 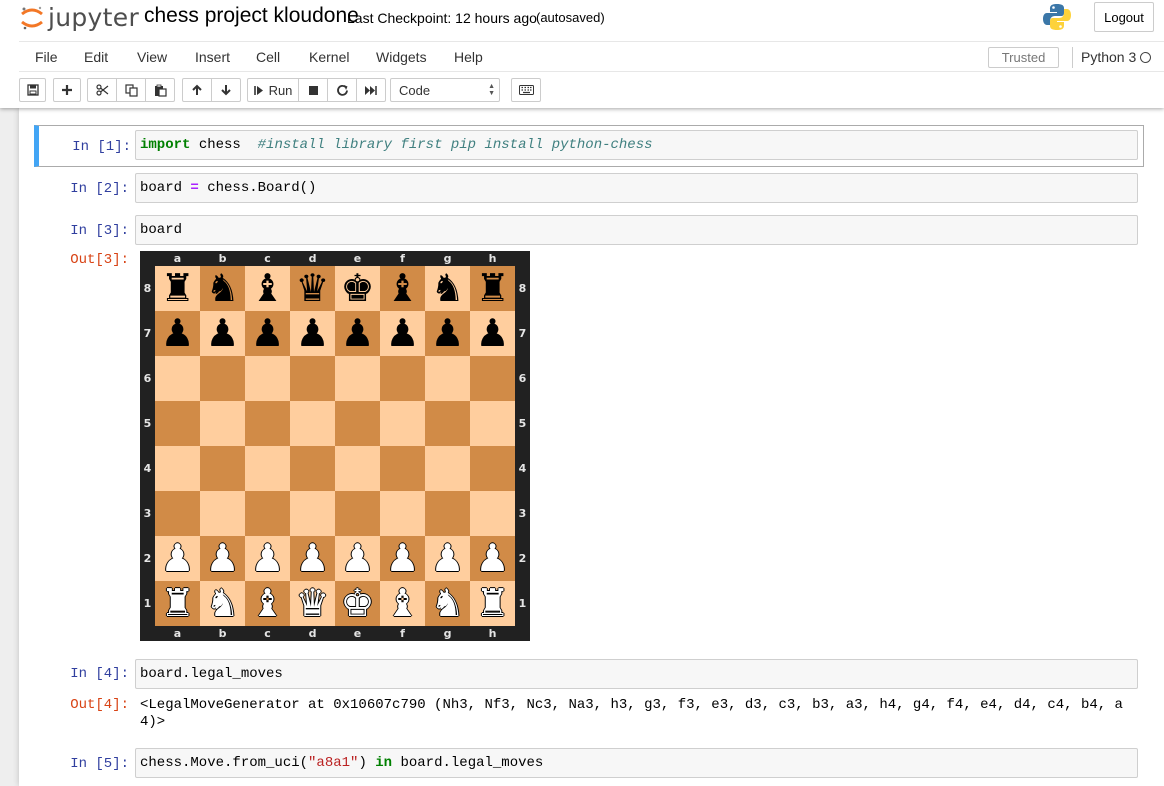 I want to click on square-a7: ♟, so click(x=177, y=333).